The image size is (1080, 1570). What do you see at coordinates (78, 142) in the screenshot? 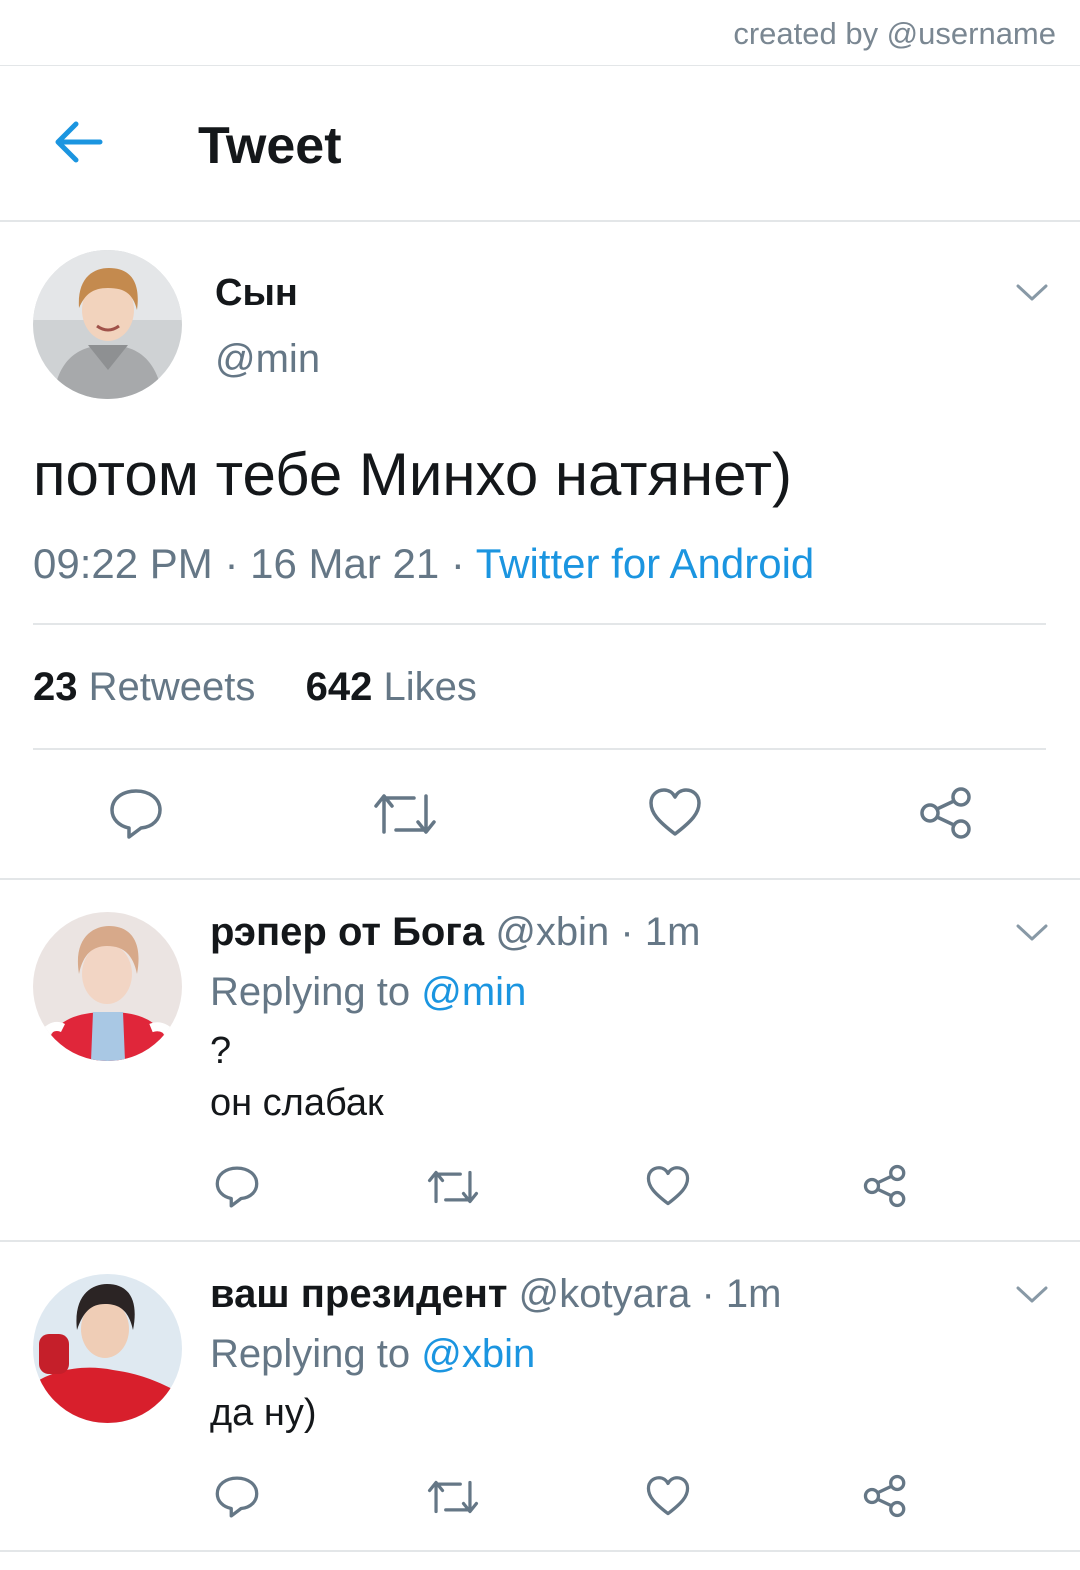
I see `back-arrow-icon` at bounding box center [78, 142].